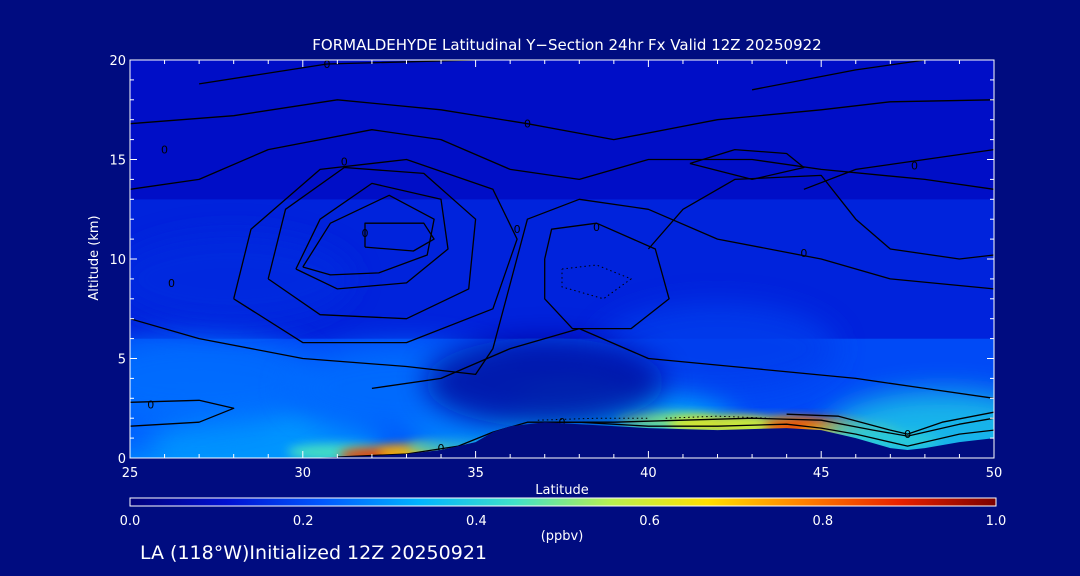  Describe the element at coordinates (649, 521) in the screenshot. I see `colorbar-tick-label: 0.6` at that location.